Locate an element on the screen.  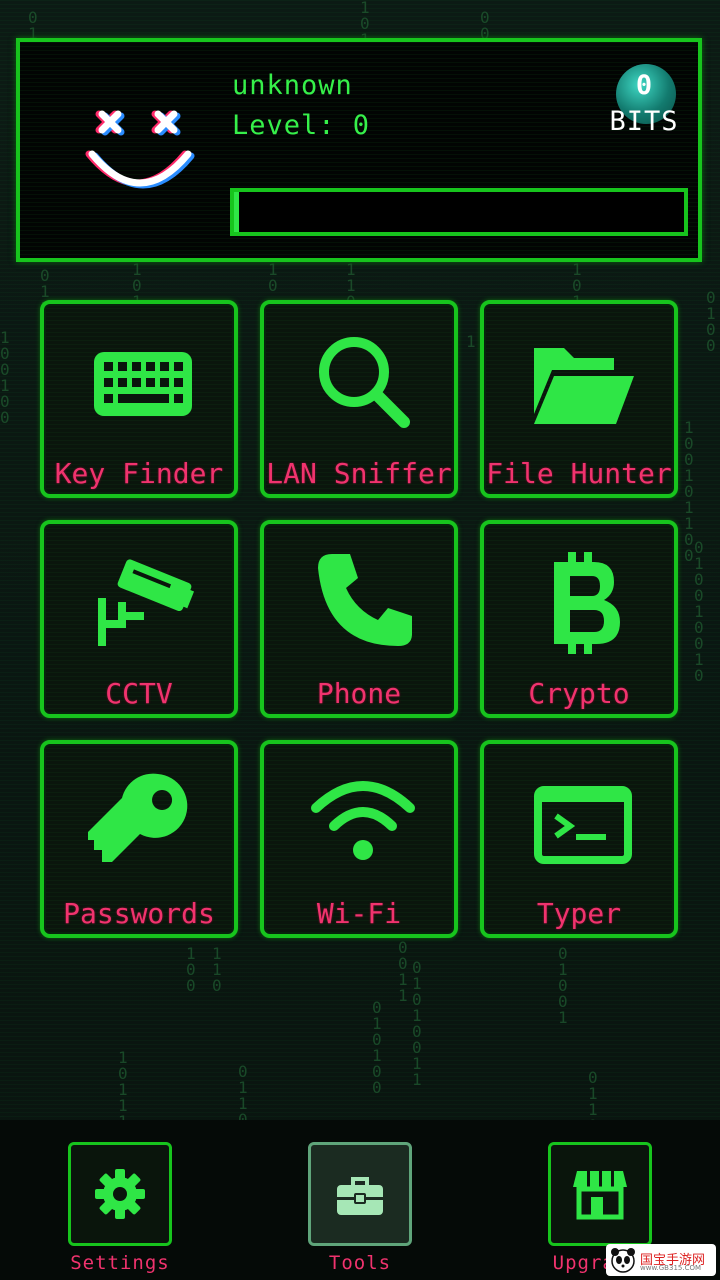
shop-icon is located at coordinates (600, 1195).